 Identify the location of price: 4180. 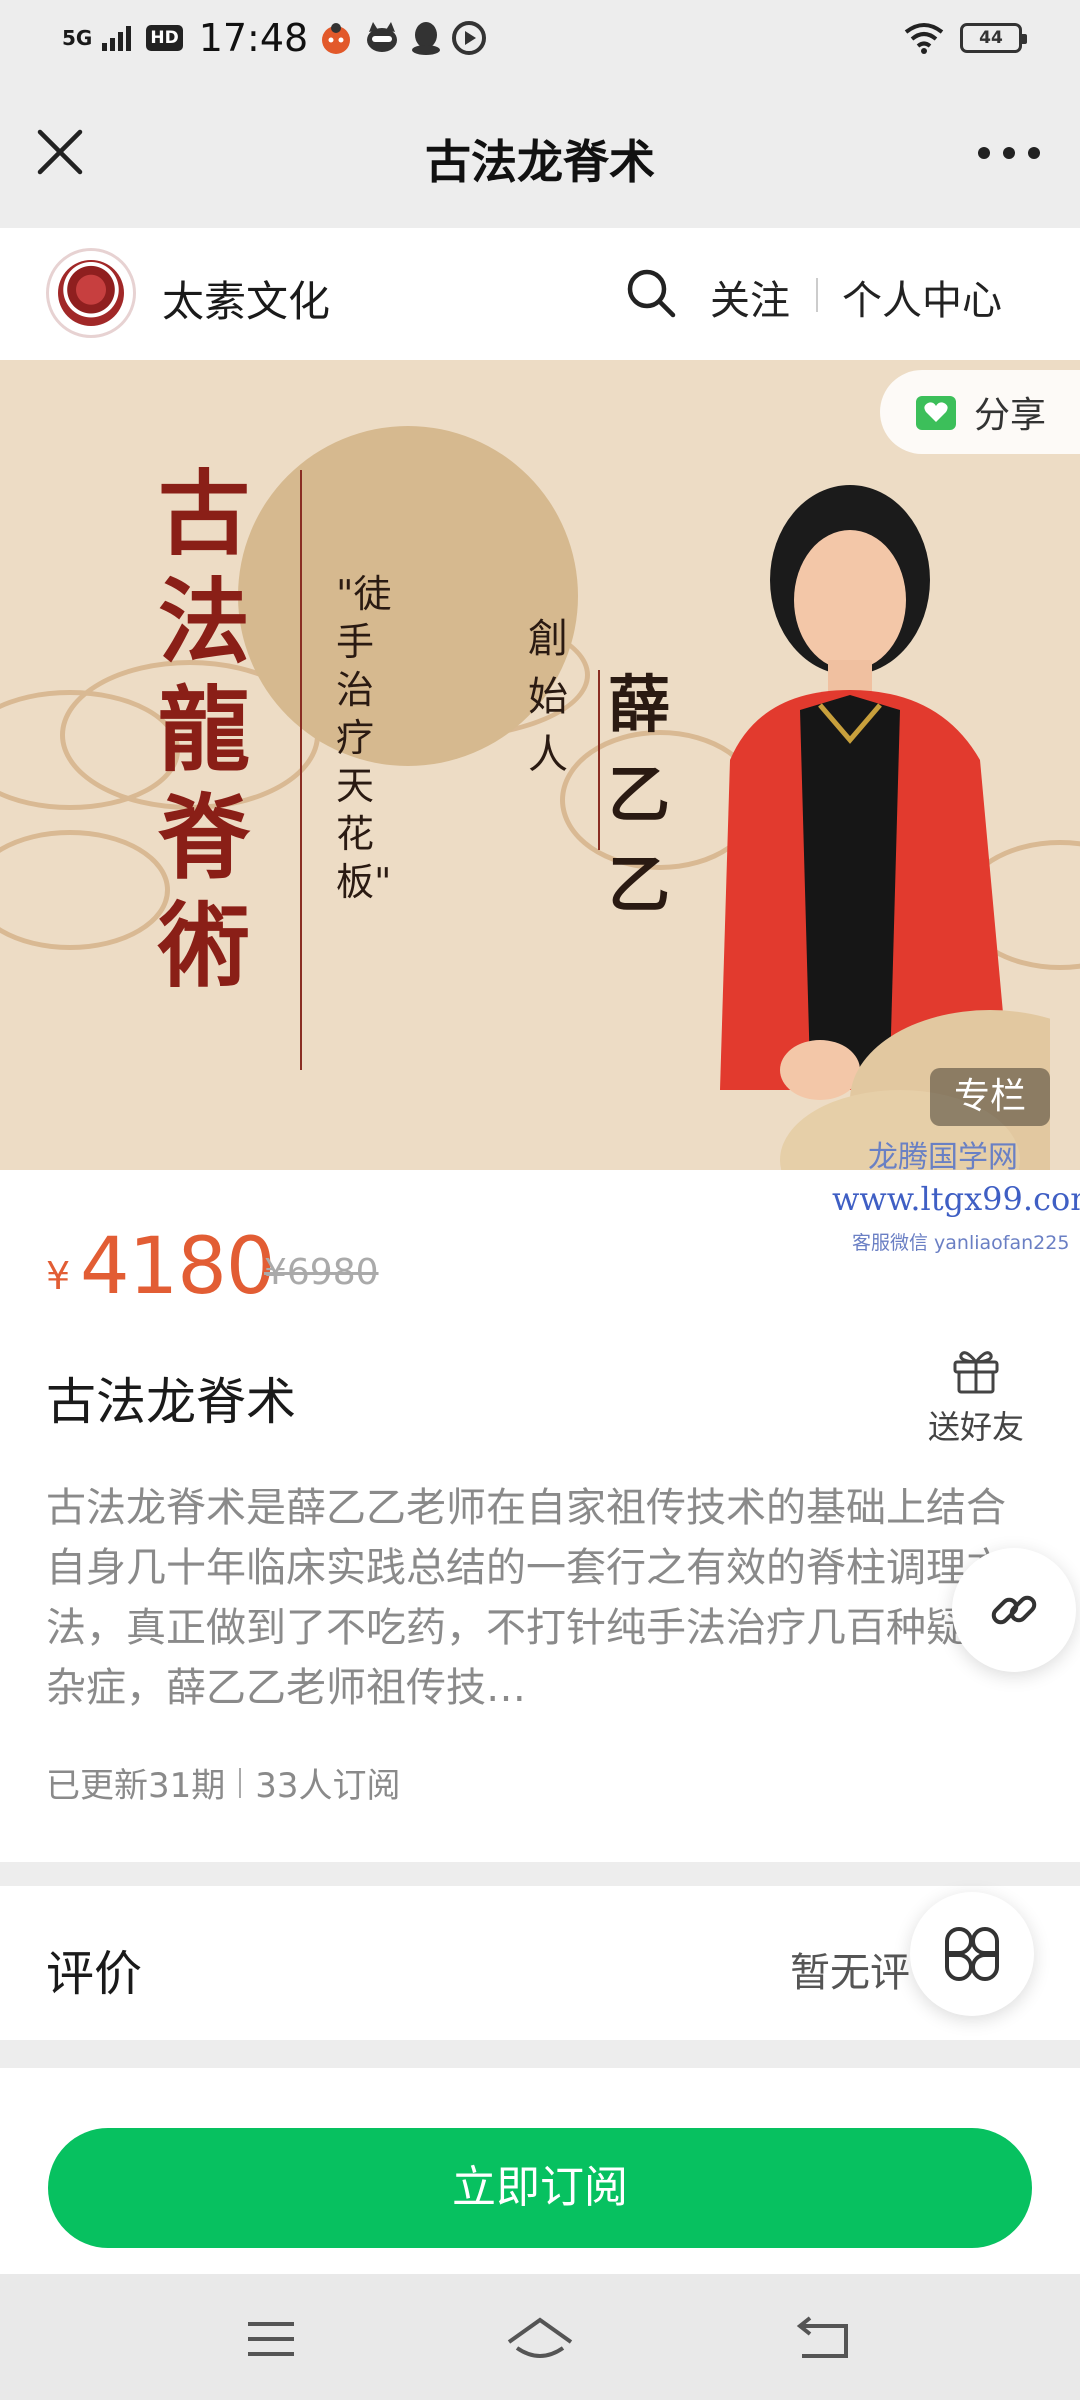
(178, 1267).